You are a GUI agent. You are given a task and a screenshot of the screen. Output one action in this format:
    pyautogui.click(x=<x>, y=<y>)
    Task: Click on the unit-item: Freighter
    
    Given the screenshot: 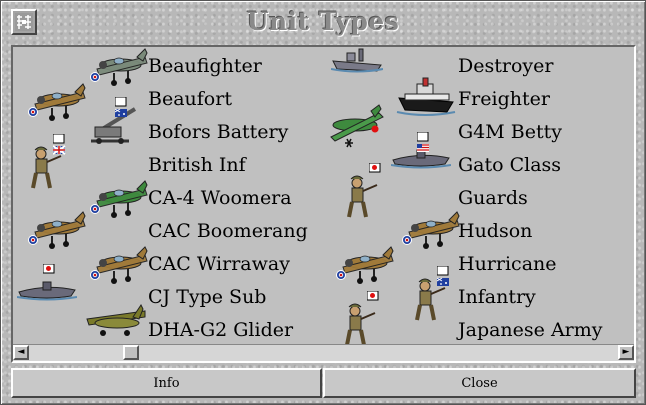 What is the action you would take?
    pyautogui.click(x=504, y=99)
    